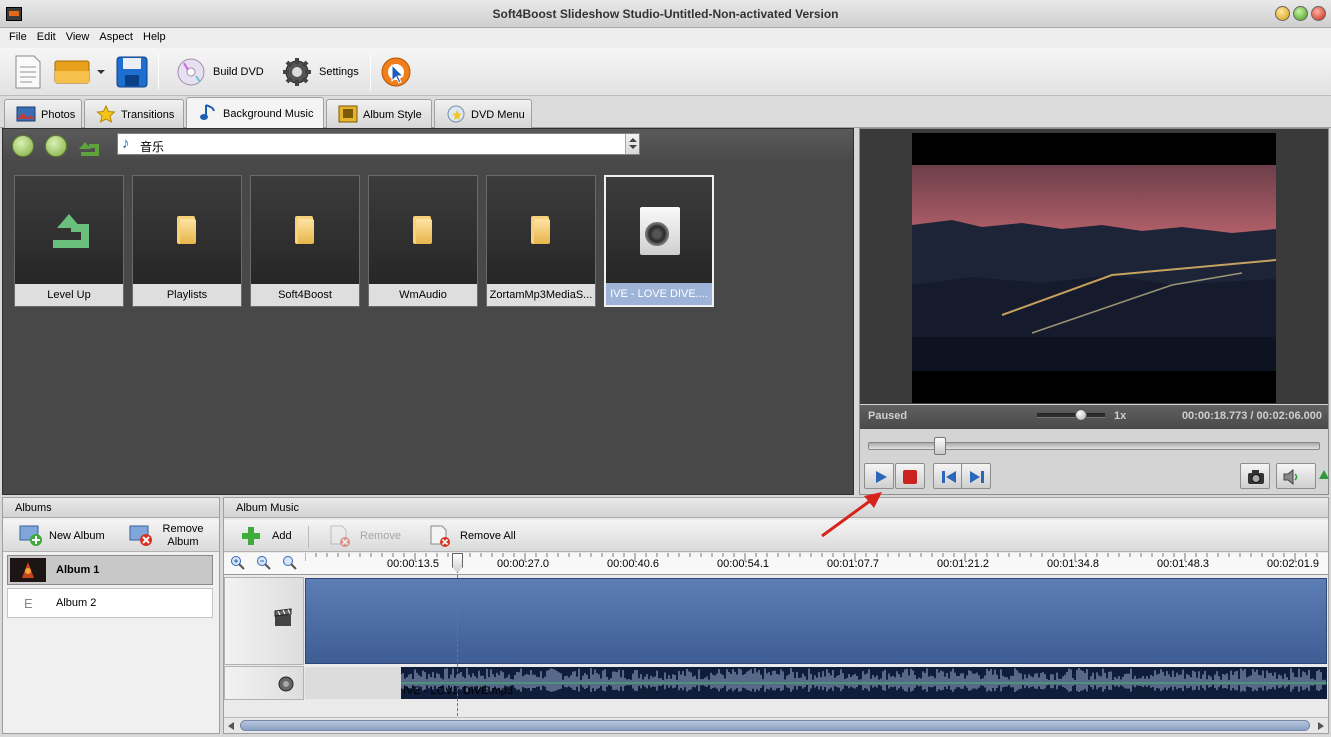 The width and height of the screenshot is (1331, 737). I want to click on chevron-down-icon, so click(101, 72).